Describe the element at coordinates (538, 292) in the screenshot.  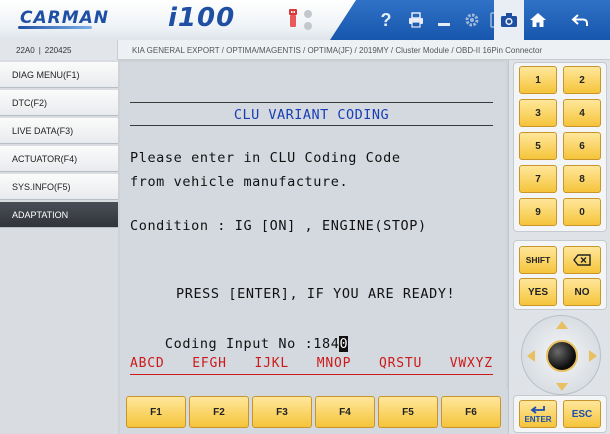
I see `yes-button: YES` at that location.